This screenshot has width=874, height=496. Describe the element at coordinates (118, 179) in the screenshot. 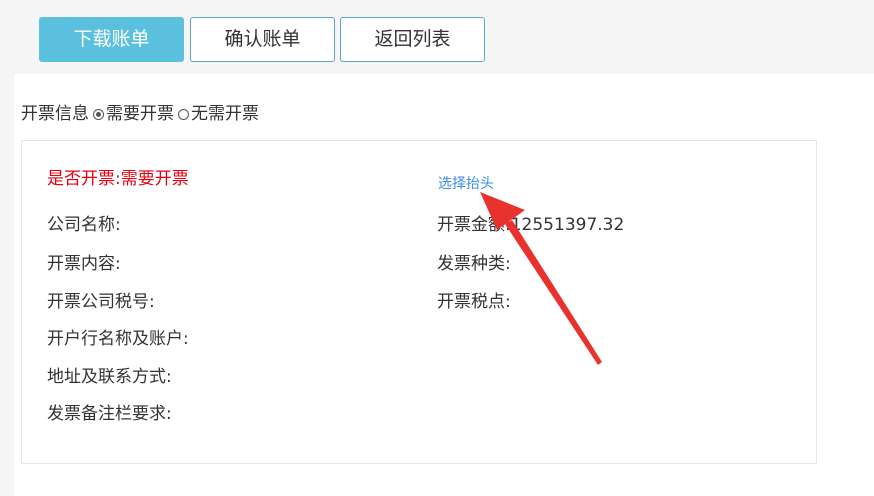

I see `invoice-status-text: 是否开票:需要开票` at that location.